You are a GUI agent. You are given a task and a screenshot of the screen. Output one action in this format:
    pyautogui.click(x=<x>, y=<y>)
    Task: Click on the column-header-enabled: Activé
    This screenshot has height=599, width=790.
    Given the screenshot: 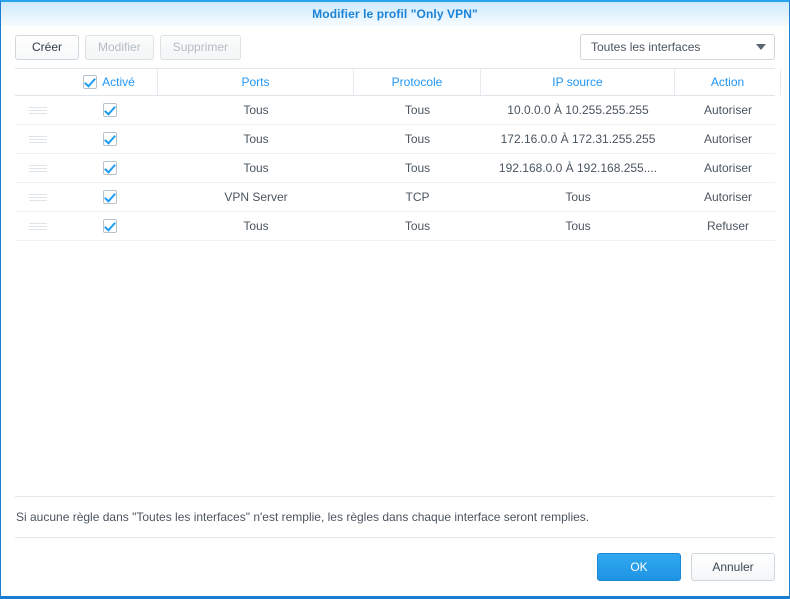 What is the action you would take?
    pyautogui.click(x=109, y=82)
    